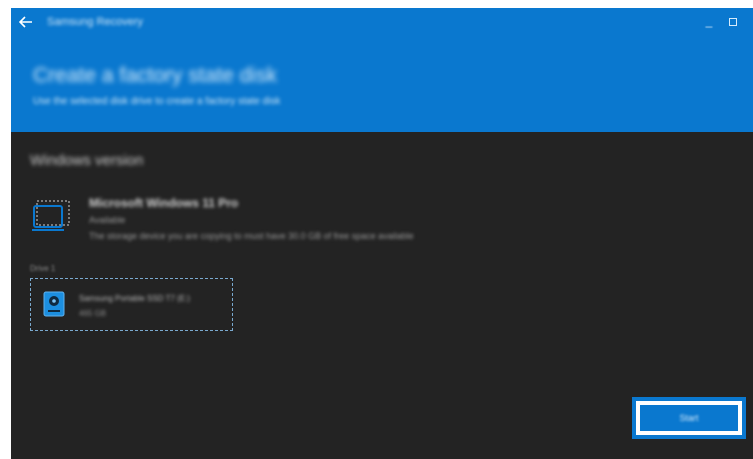 Image resolution: width=753 pixels, height=459 pixels. I want to click on app-title: Samsung Recovery, so click(95, 22).